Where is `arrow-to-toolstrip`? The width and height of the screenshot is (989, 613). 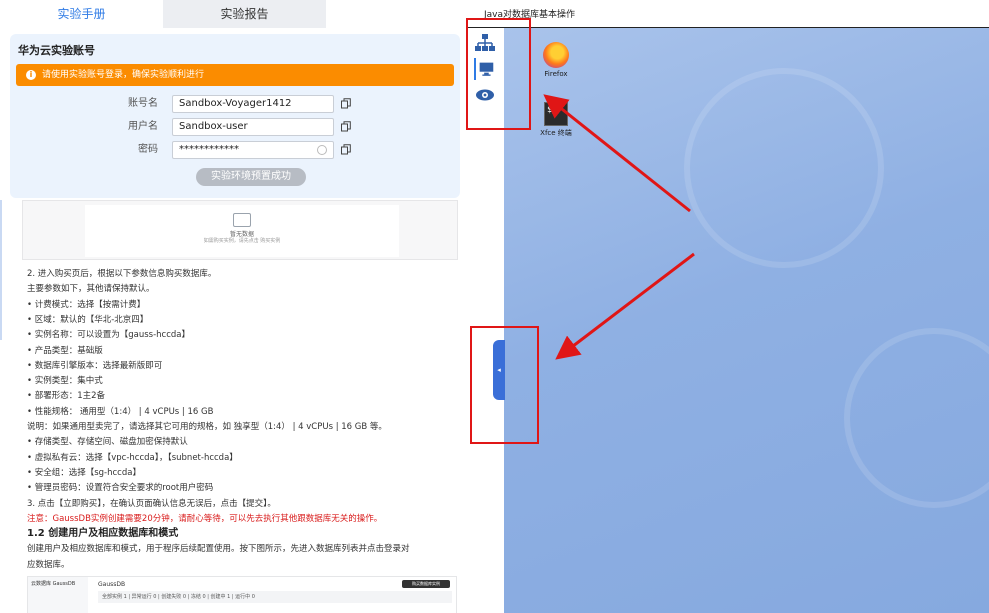 arrow-to-toolstrip is located at coordinates (617, 153).